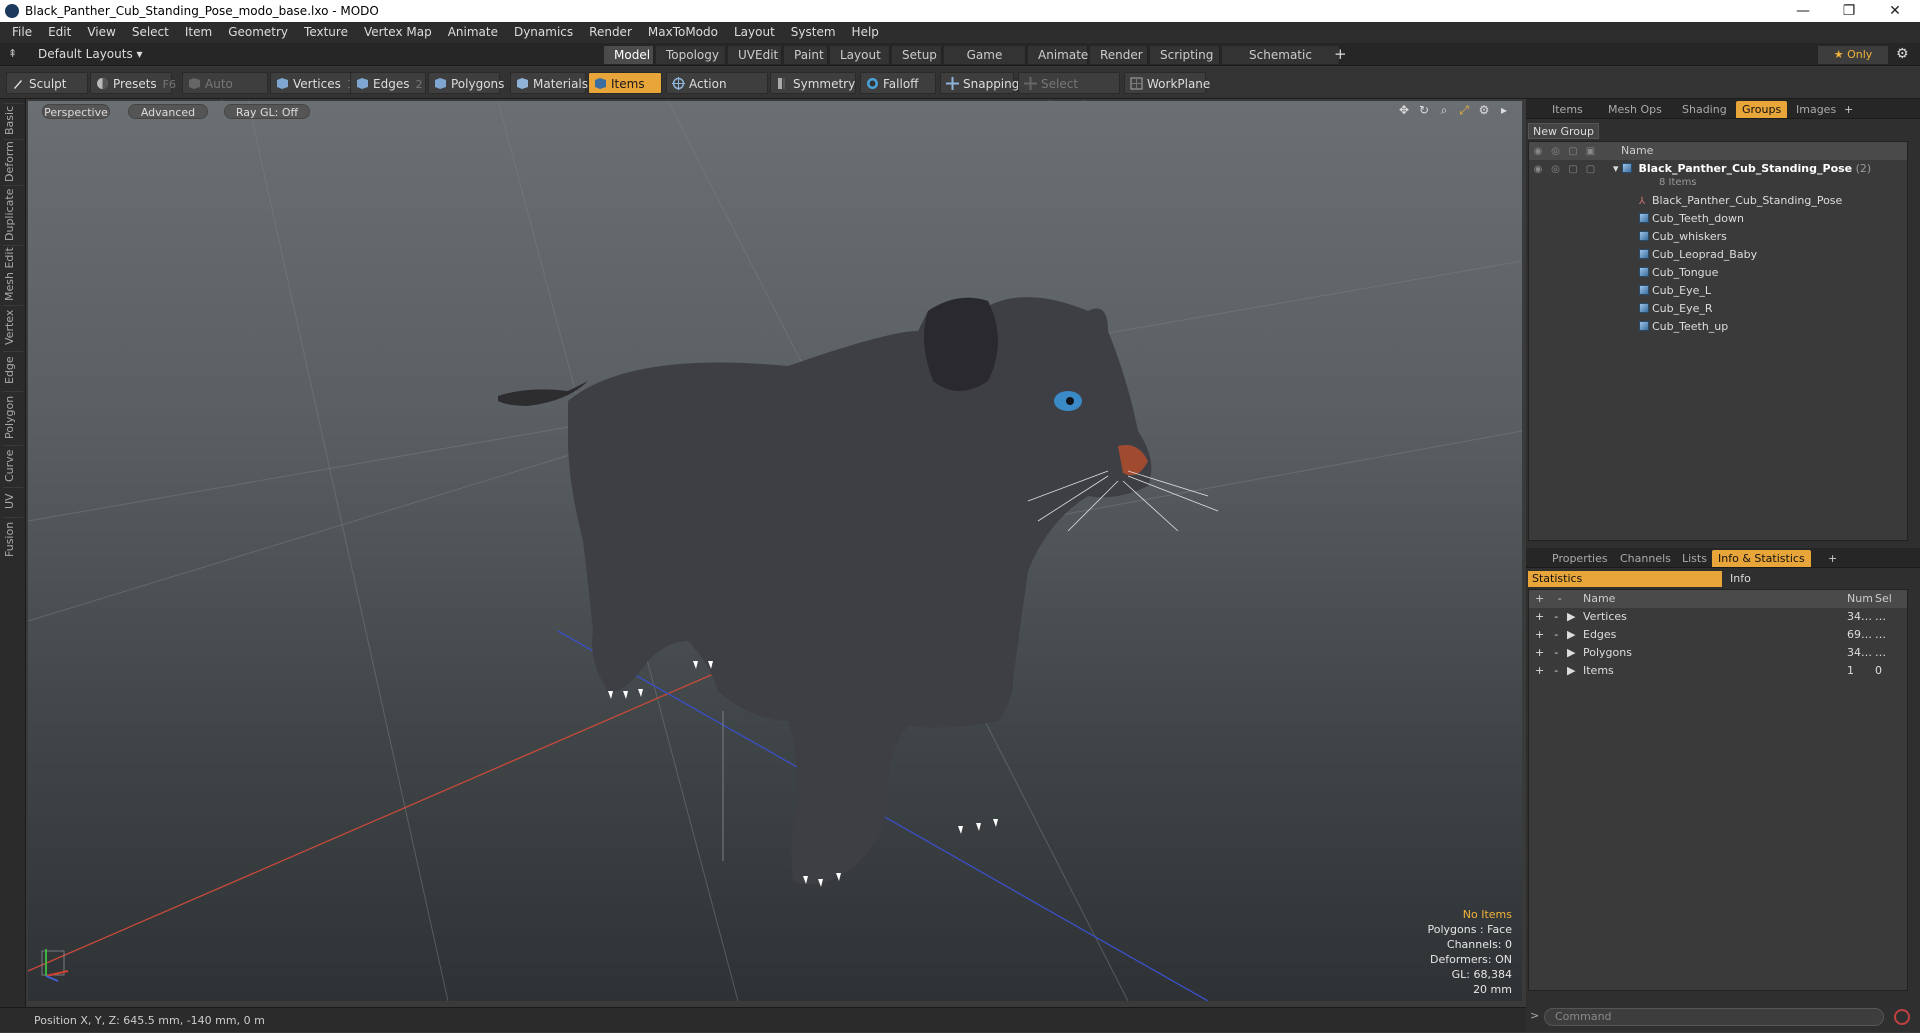  I want to click on vertices-button: Vertices1, so click(312, 83).